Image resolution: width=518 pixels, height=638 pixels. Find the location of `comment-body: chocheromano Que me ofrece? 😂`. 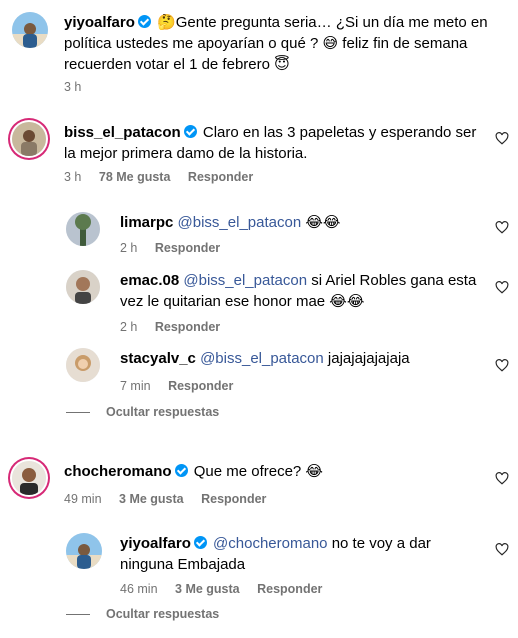

comment-body: chocheromano Que me ofrece? 😂 is located at coordinates (274, 471).